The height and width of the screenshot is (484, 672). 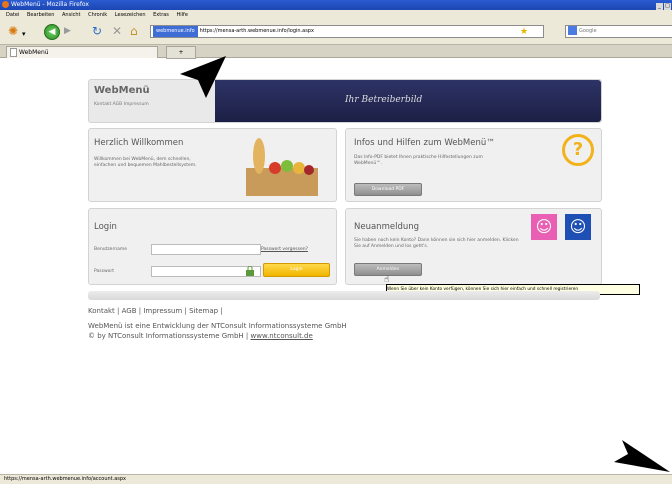 I want to click on menu-hilfe: Hilfe, so click(x=182, y=15).